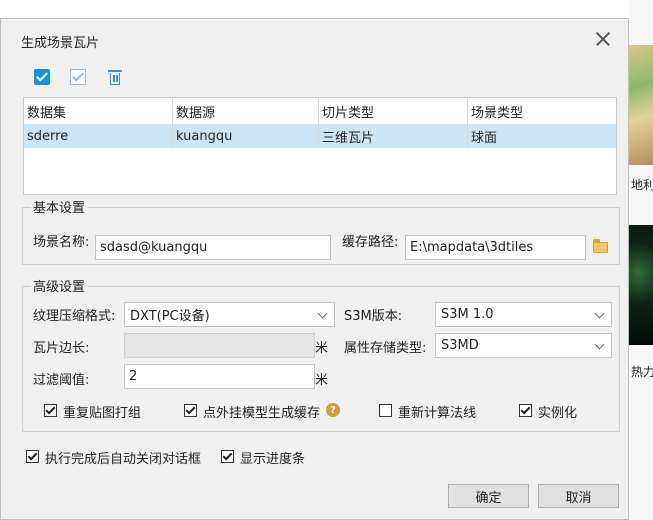 The width and height of the screenshot is (653, 520). What do you see at coordinates (229, 314) in the screenshot?
I see `texture-compression-select: DXT(PC设备)` at bounding box center [229, 314].